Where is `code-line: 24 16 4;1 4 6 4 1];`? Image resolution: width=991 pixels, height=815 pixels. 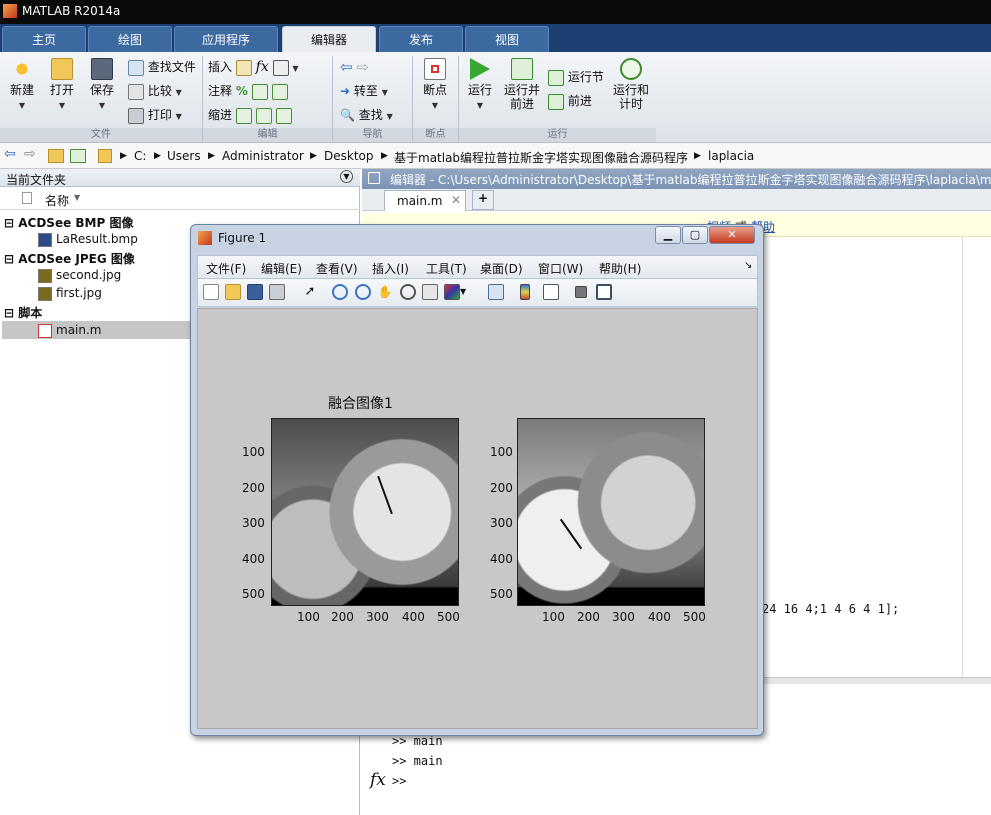
code-line: 24 16 4;1 4 6 4 1]; is located at coordinates (830, 609).